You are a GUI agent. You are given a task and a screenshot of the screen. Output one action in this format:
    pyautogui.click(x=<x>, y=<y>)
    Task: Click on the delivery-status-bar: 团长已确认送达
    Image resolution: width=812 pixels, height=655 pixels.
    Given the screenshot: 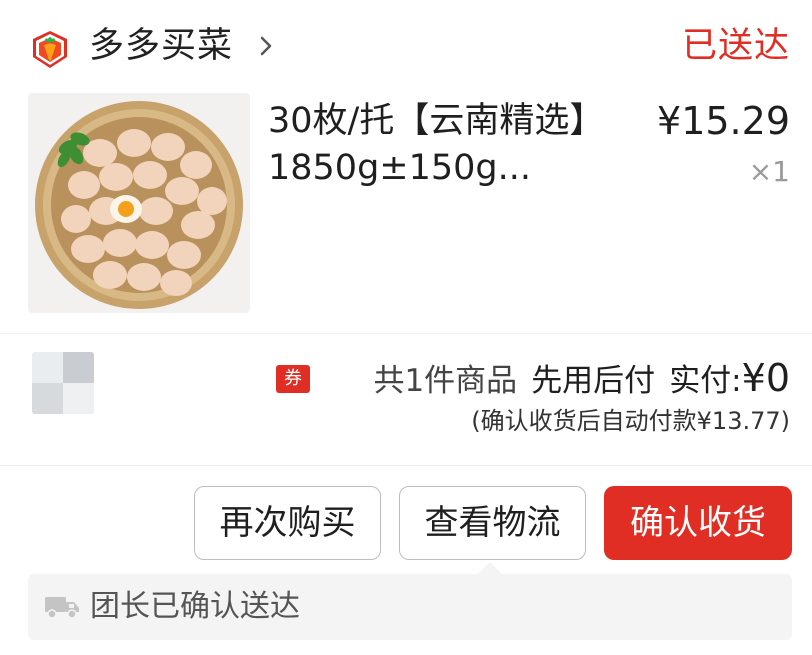 What is the action you would take?
    pyautogui.click(x=410, y=607)
    